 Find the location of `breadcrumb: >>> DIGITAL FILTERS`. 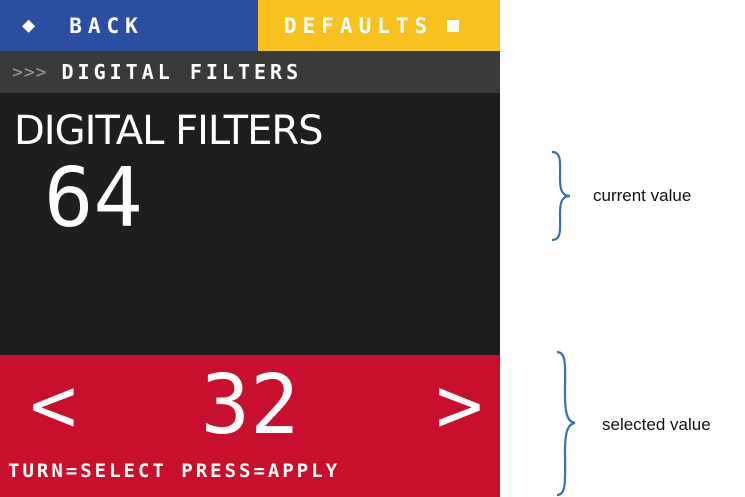

breadcrumb: >>> DIGITAL FILTERS is located at coordinates (250, 72).